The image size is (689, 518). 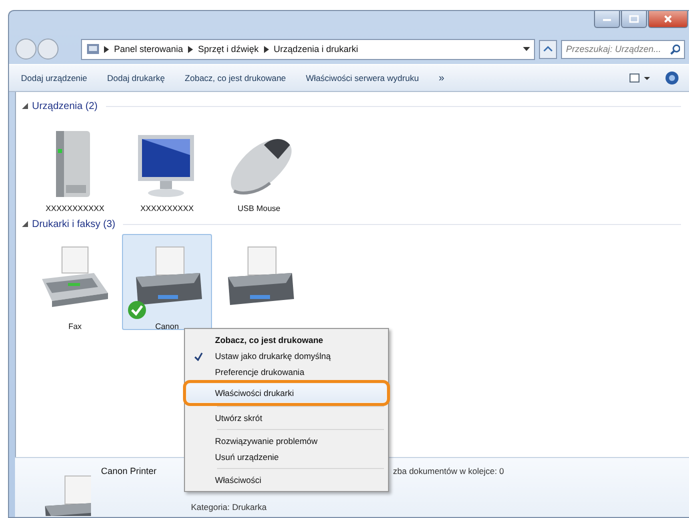 I want to click on queue-status: zba dokumentów w kolejce: 0, so click(x=448, y=471).